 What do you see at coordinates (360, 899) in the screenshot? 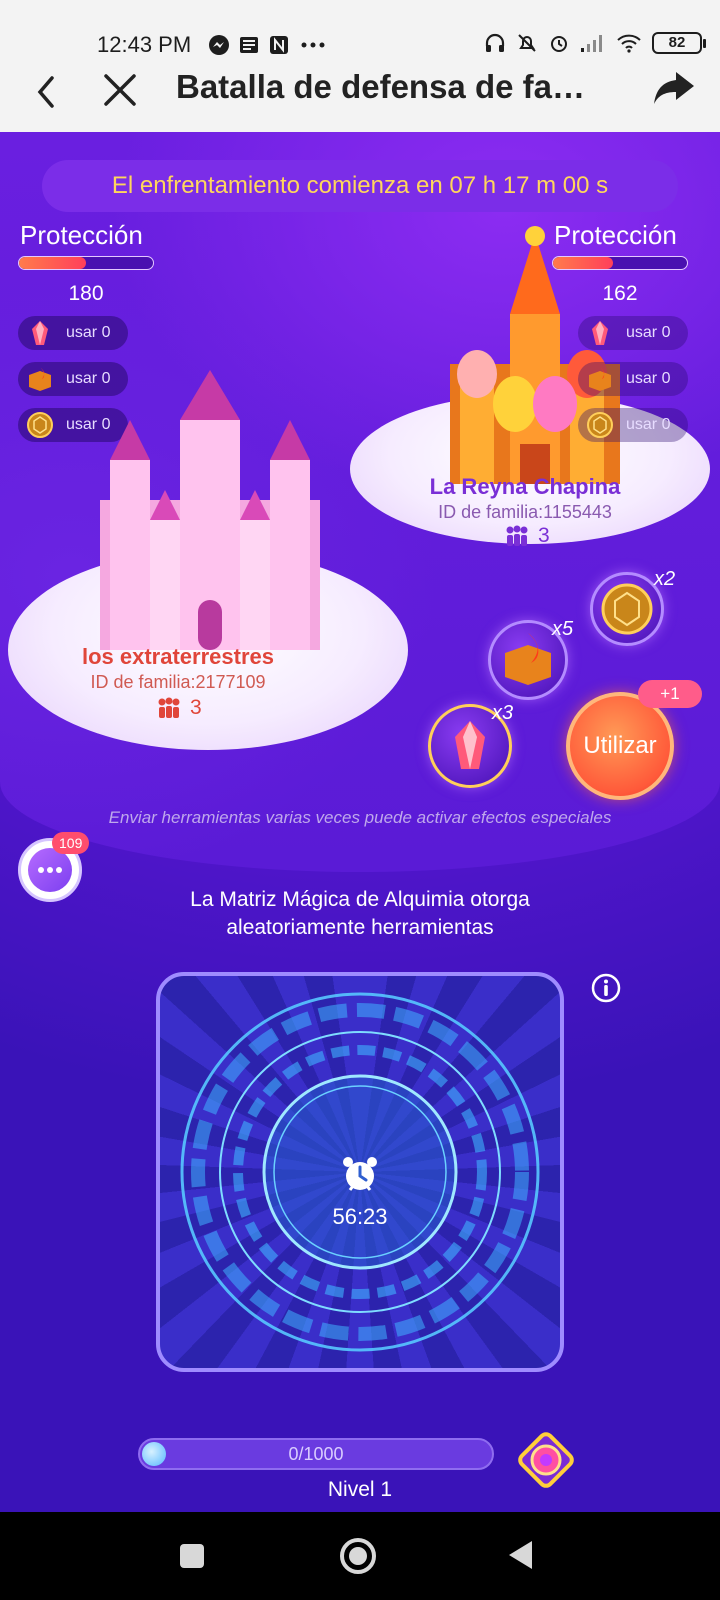
I see `matrix-title-line1: La Matriz Mágica de Alquimia otorga` at bounding box center [360, 899].